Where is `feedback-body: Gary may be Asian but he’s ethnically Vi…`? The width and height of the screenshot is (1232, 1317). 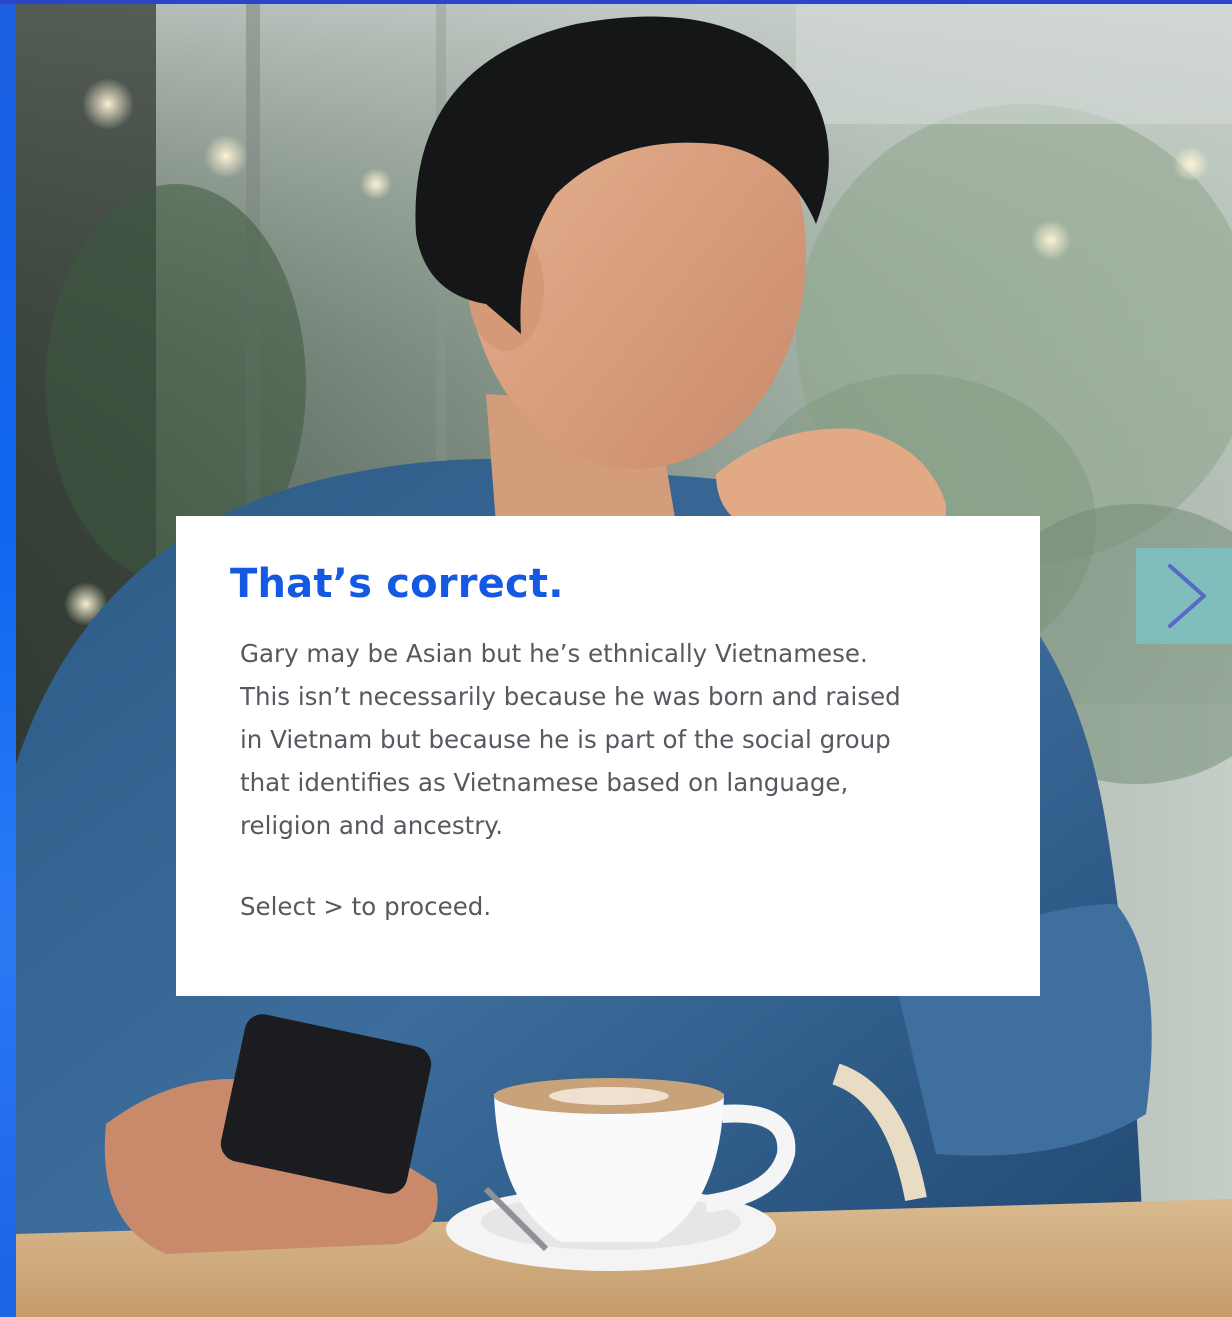 feedback-body: Gary may be Asian but he’s ethnically Vi… is located at coordinates (570, 739).